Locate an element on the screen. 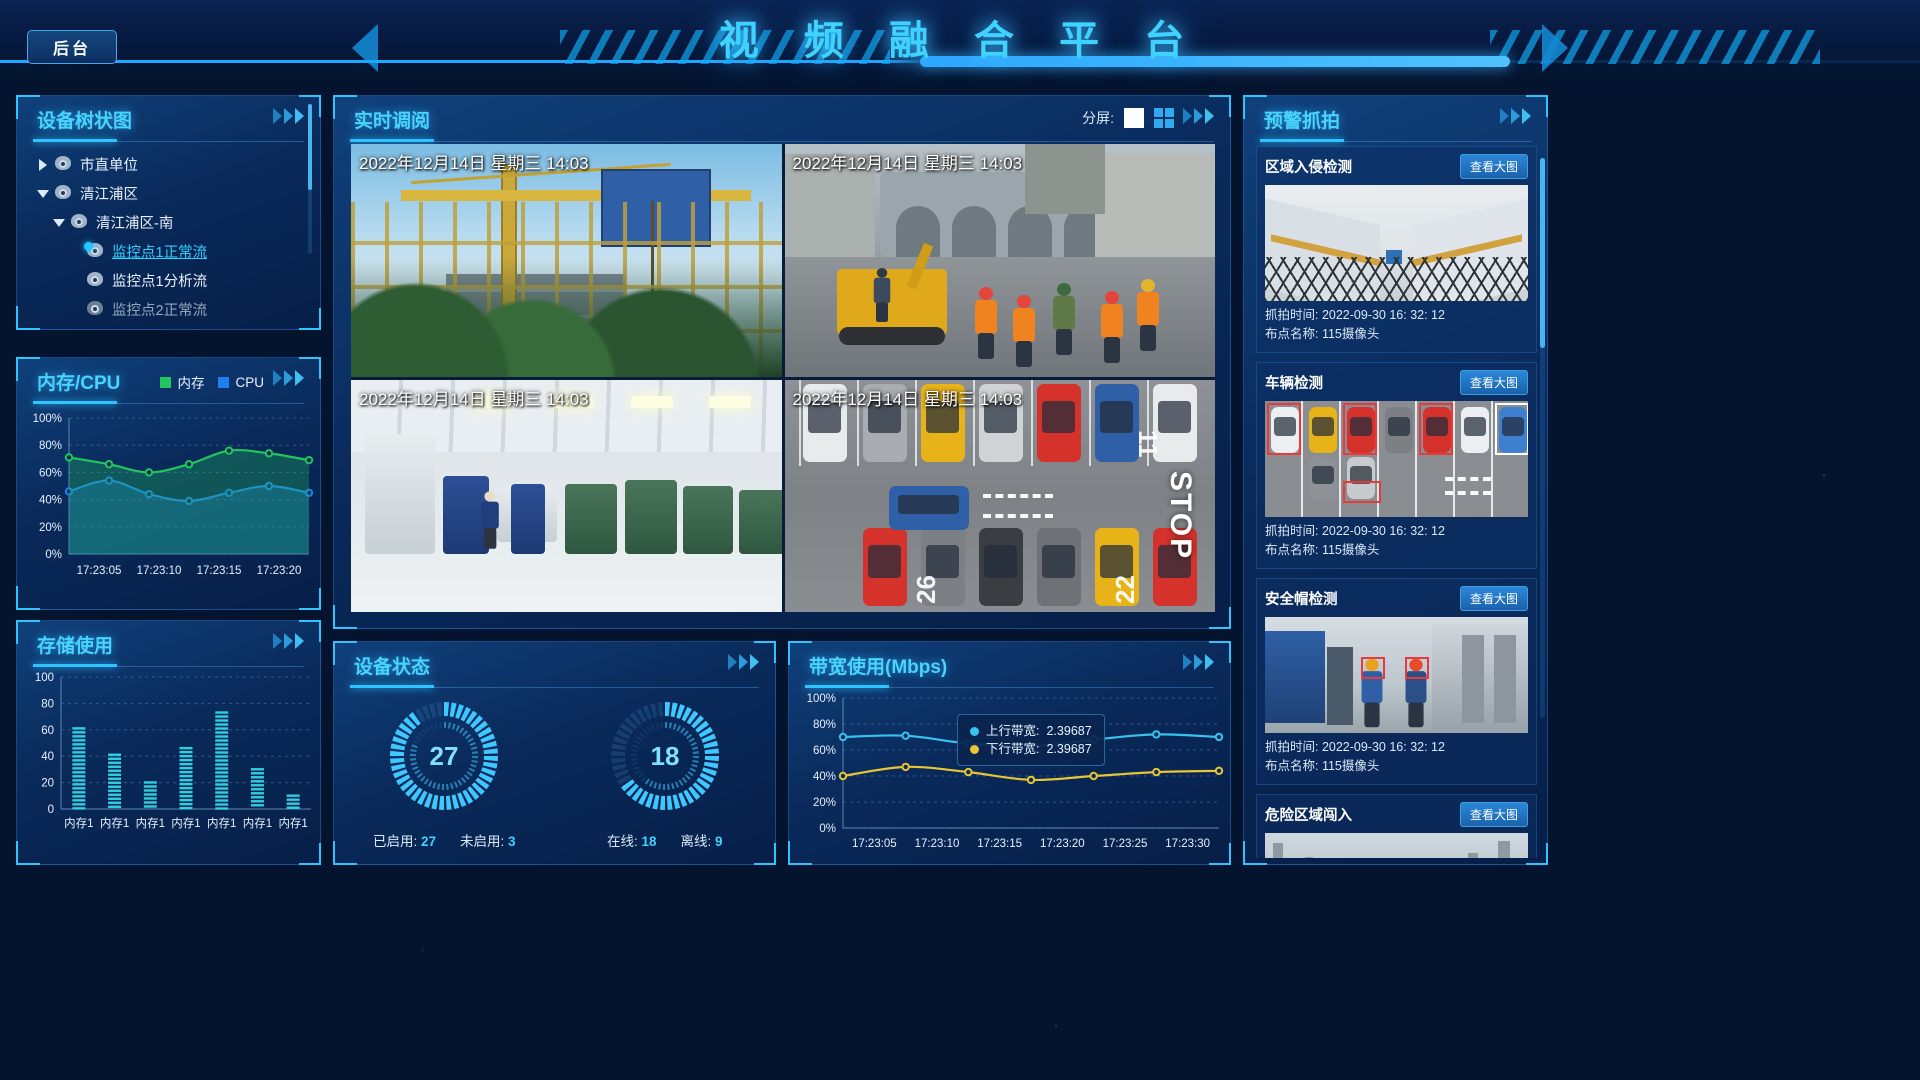  alert-snapshot-parking-topdown is located at coordinates (1396, 459).